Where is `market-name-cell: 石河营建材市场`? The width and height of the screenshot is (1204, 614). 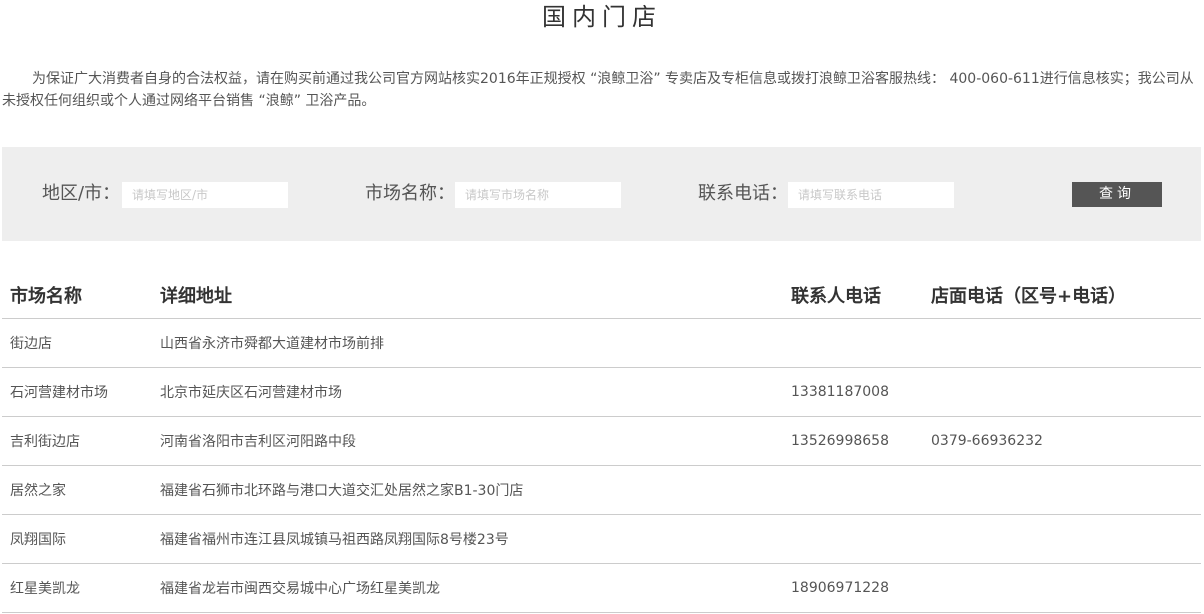
market-name-cell: 石河营建材市场 is located at coordinates (77, 392).